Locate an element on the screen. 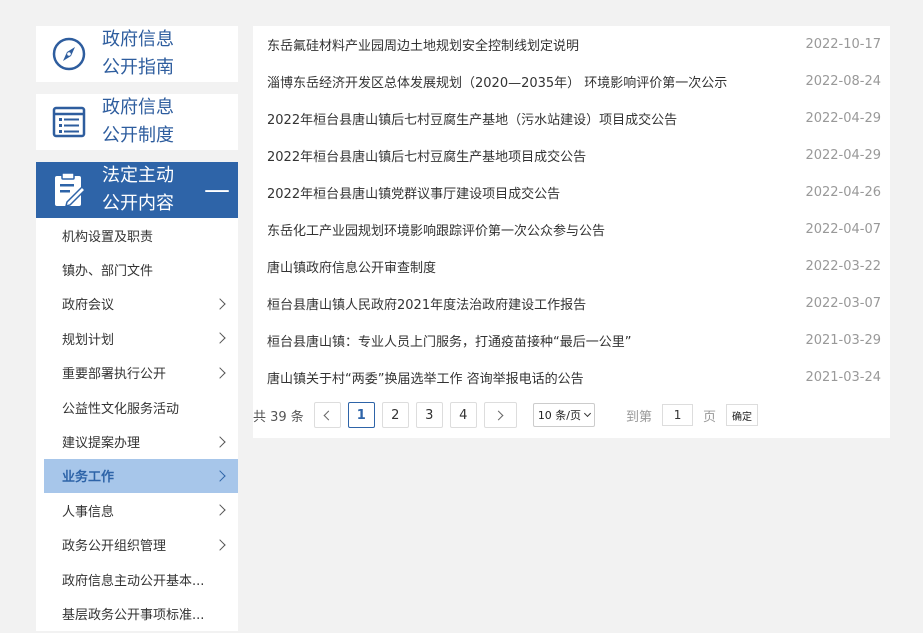  list-item: 桓台县唐山镇：专业人员上门服务，打通疫苗接种“最后一公里” 2021-03-29 is located at coordinates (571, 340).